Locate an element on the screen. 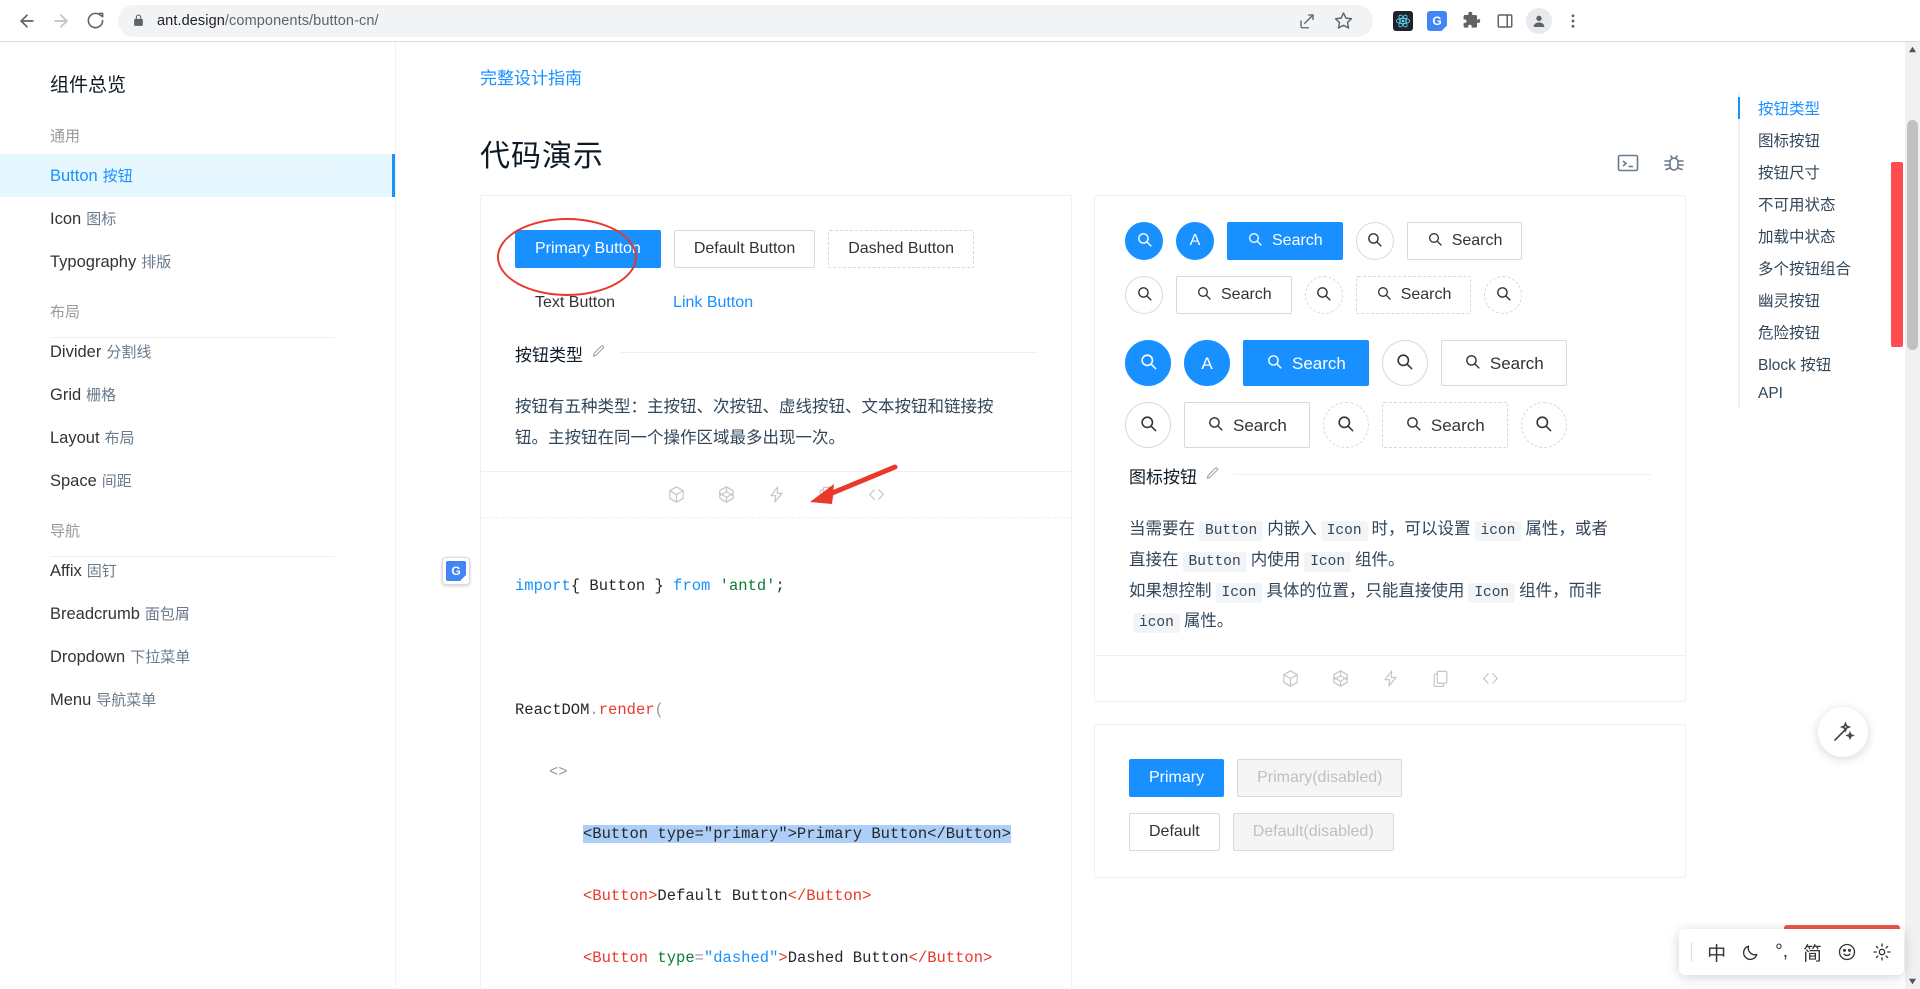 The height and width of the screenshot is (989, 1920). anchor-item-button-size: 按钮尺寸 is located at coordinates (1823, 172).